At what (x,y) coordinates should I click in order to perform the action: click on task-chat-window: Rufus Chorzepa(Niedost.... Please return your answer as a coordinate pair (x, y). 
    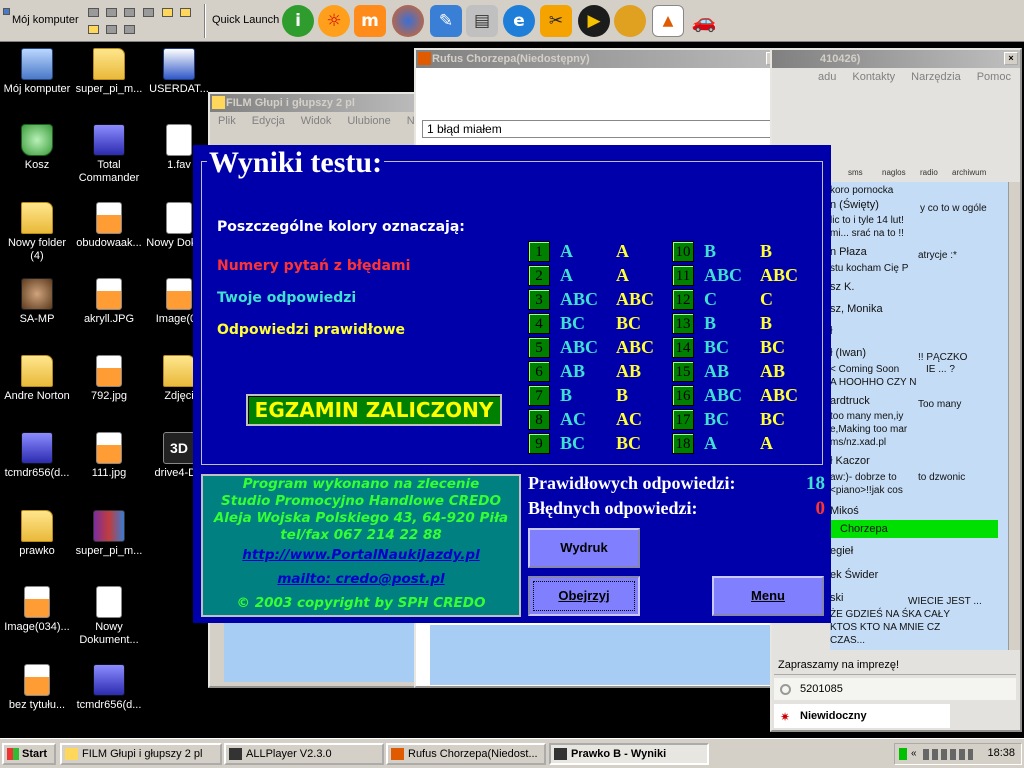
    Looking at the image, I should click on (466, 754).